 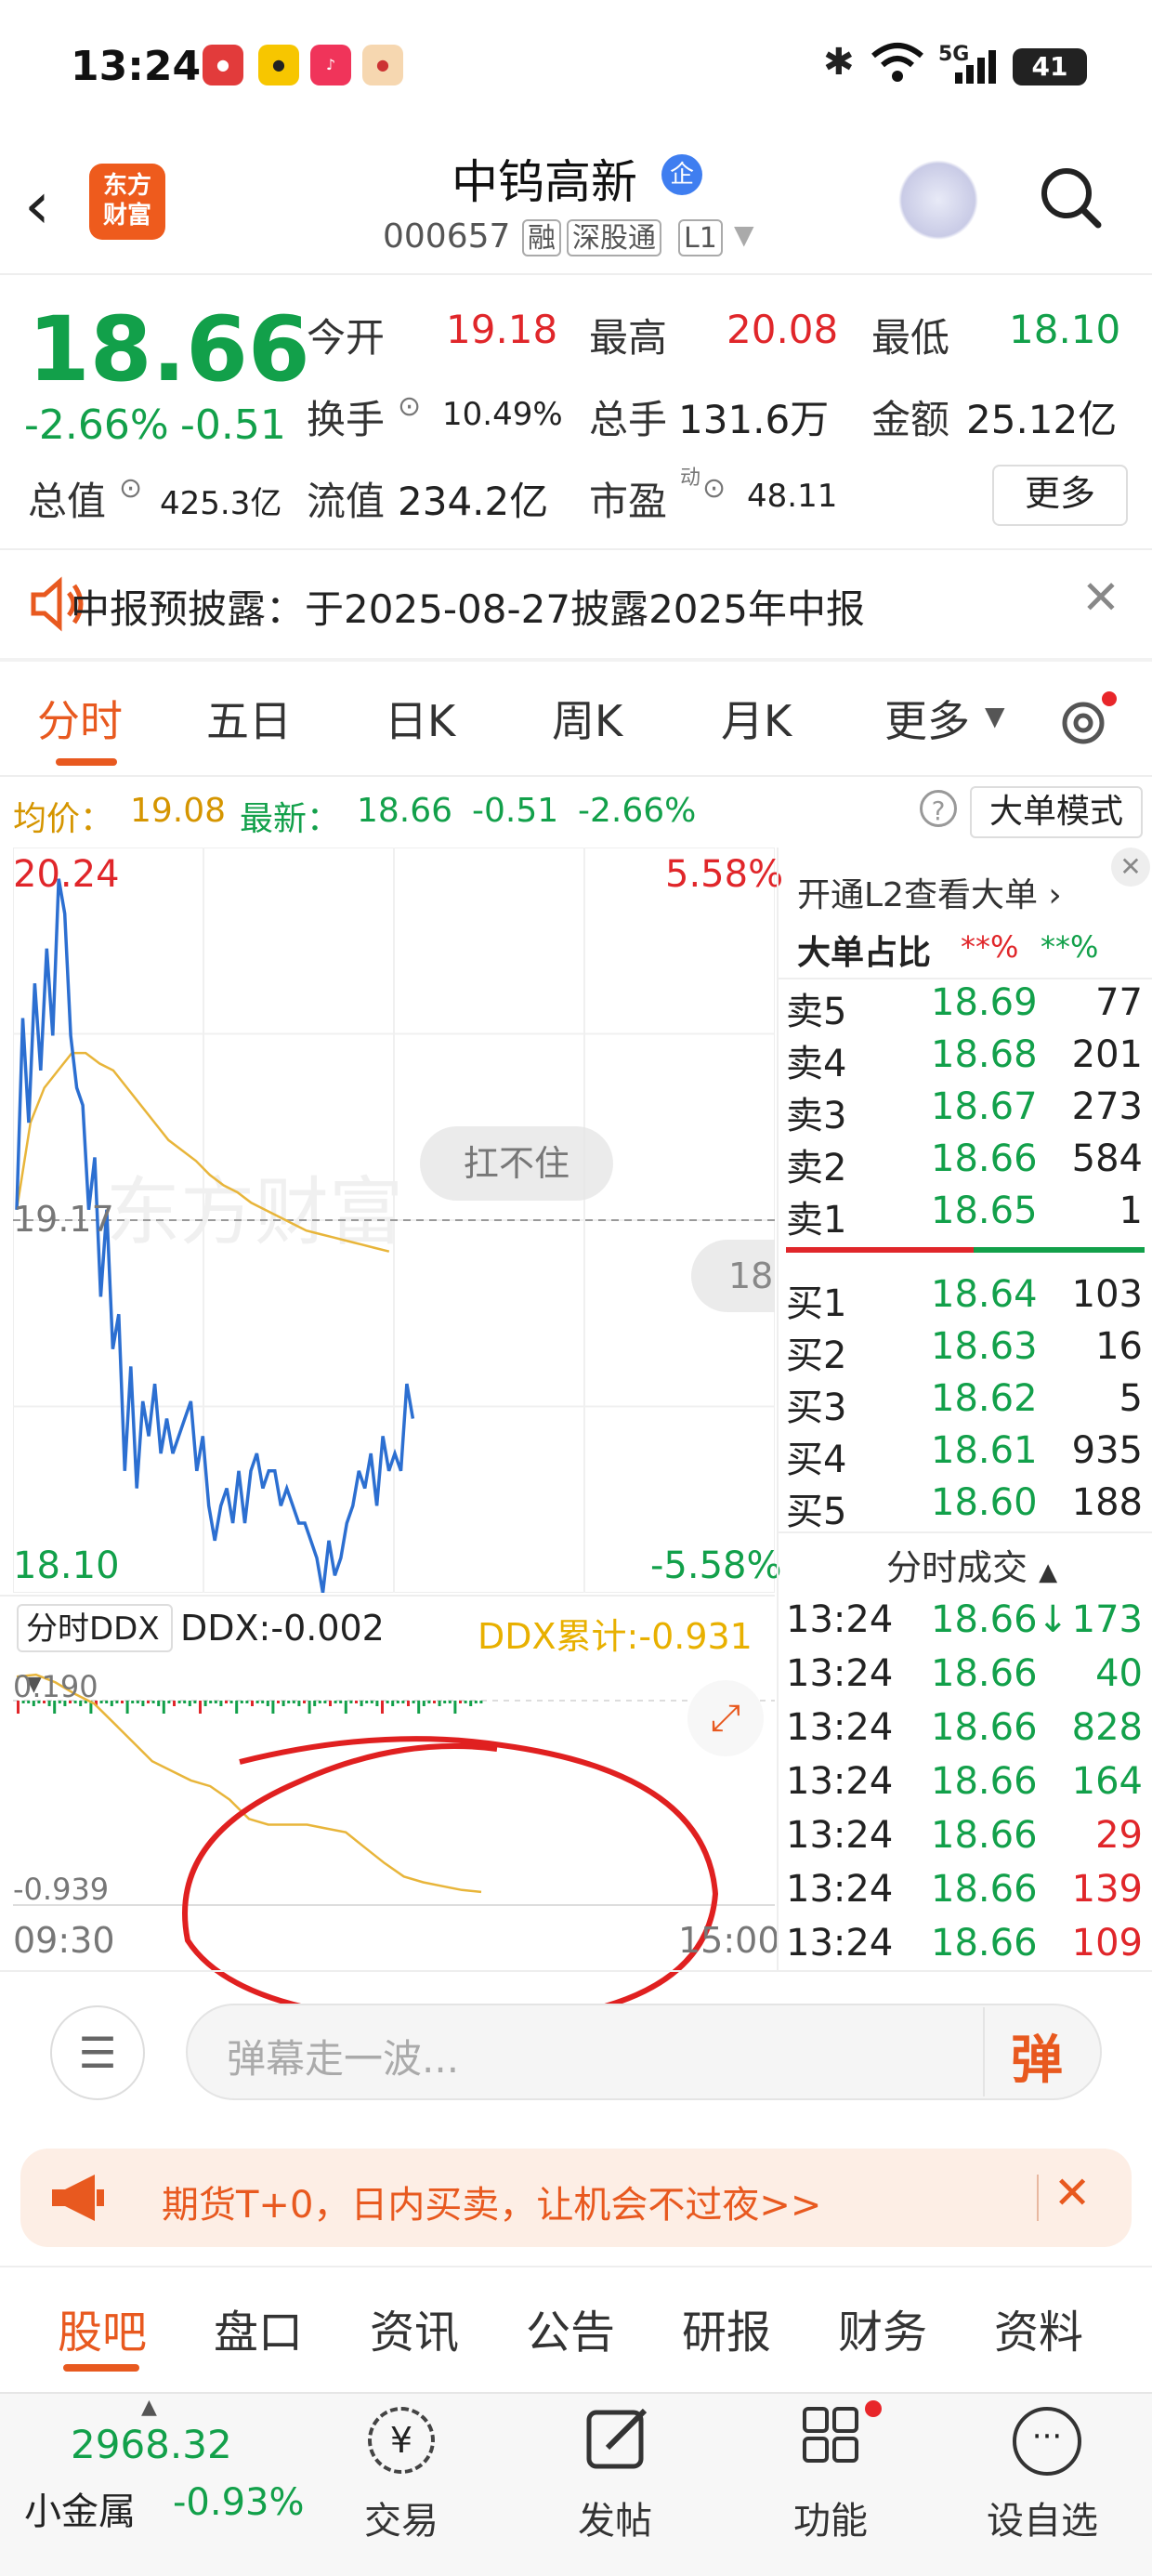 I want to click on sell-3-vol: 273, so click(x=1107, y=1106).